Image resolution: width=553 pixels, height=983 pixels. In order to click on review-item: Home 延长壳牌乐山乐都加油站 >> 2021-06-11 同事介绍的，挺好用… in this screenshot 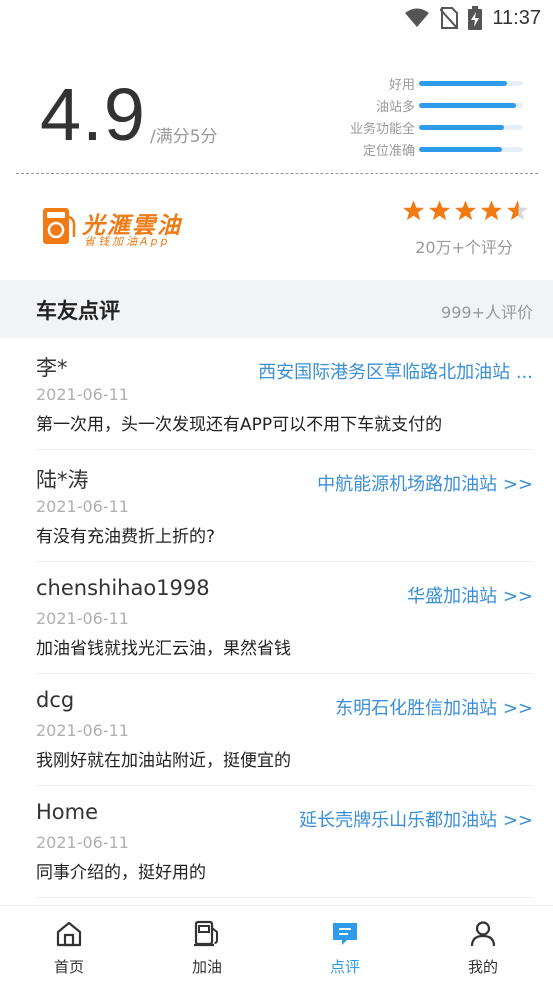, I will do `click(276, 842)`.